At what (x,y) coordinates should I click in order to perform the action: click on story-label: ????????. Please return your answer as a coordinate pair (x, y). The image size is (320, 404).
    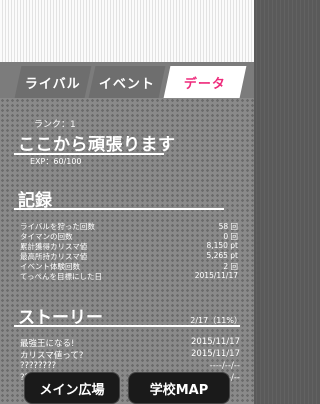
    Looking at the image, I should click on (38, 366).